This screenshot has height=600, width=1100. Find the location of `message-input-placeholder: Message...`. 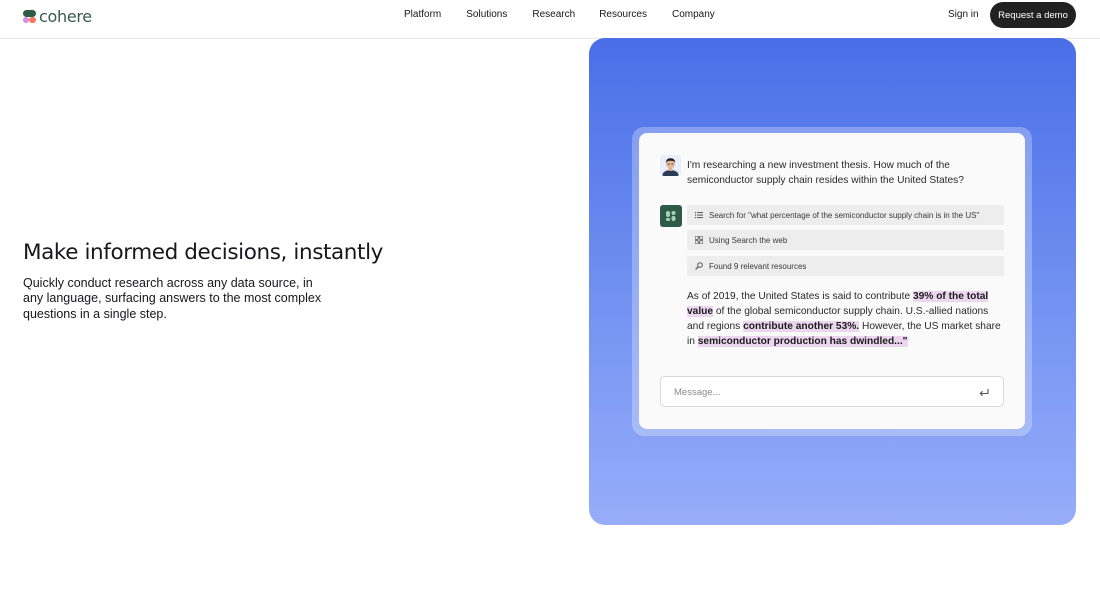

message-input-placeholder: Message... is located at coordinates (697, 392).